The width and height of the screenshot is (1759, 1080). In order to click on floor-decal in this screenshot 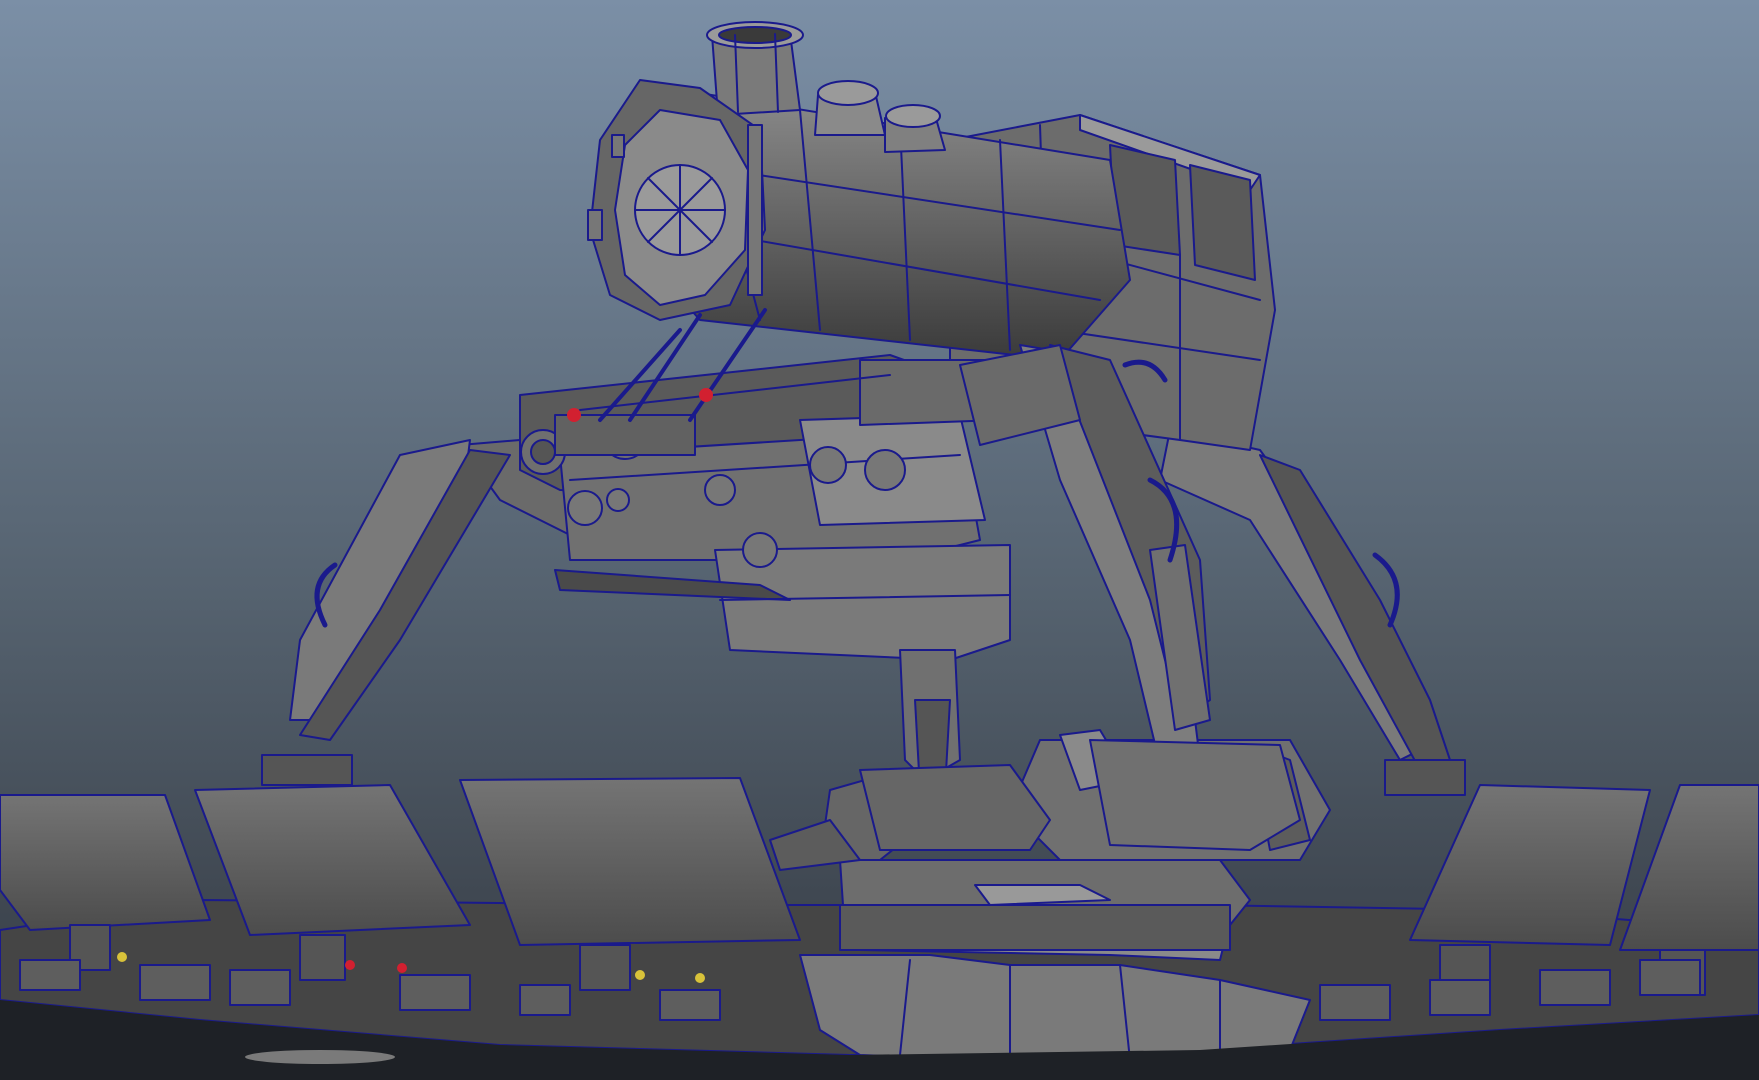, I will do `click(320, 1057)`.